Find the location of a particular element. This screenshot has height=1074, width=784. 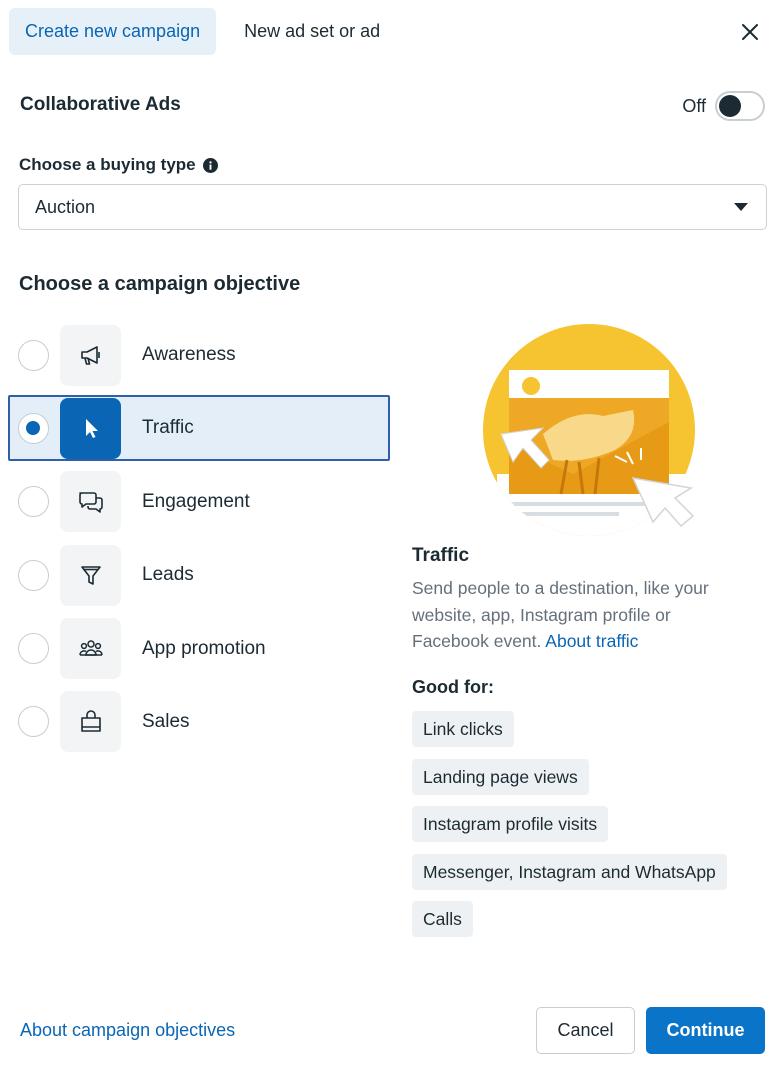

funnel-icon is located at coordinates (90, 575).